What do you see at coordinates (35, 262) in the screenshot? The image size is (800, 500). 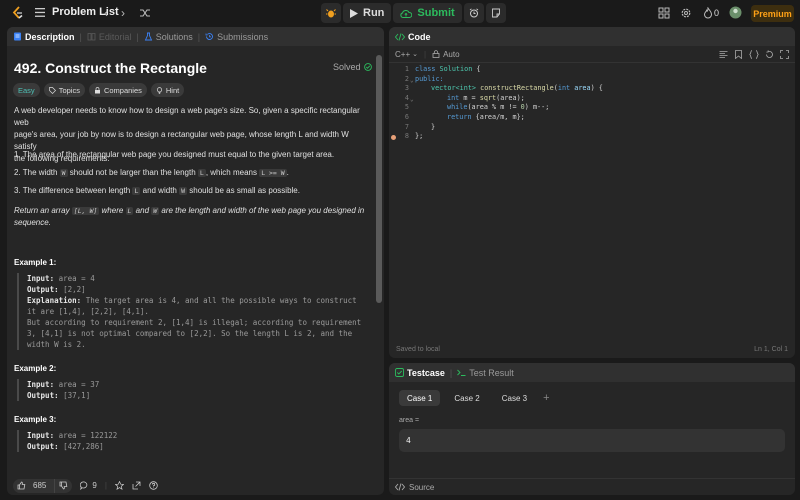 I see `example-1-heading: Example 1:` at bounding box center [35, 262].